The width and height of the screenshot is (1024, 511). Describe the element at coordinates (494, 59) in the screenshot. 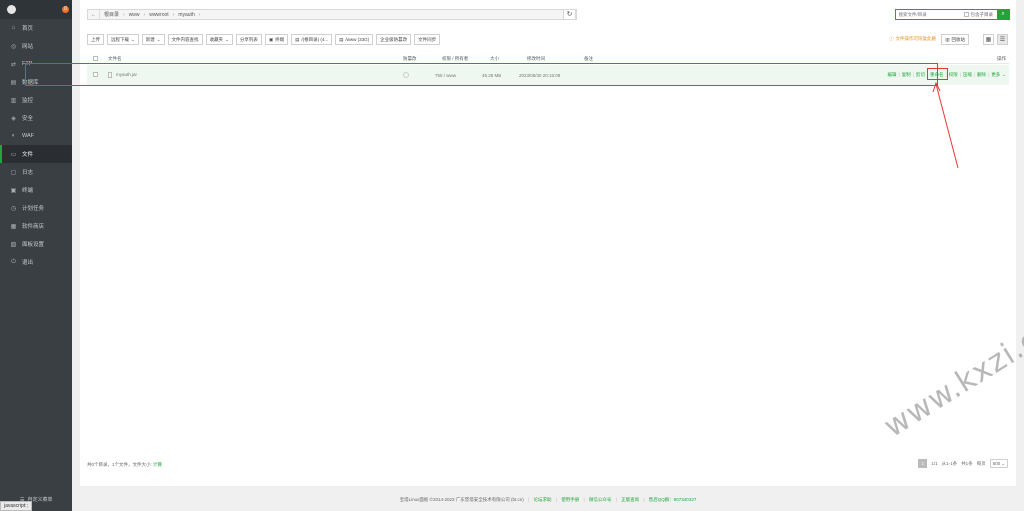

I see `col-size: 大小` at that location.